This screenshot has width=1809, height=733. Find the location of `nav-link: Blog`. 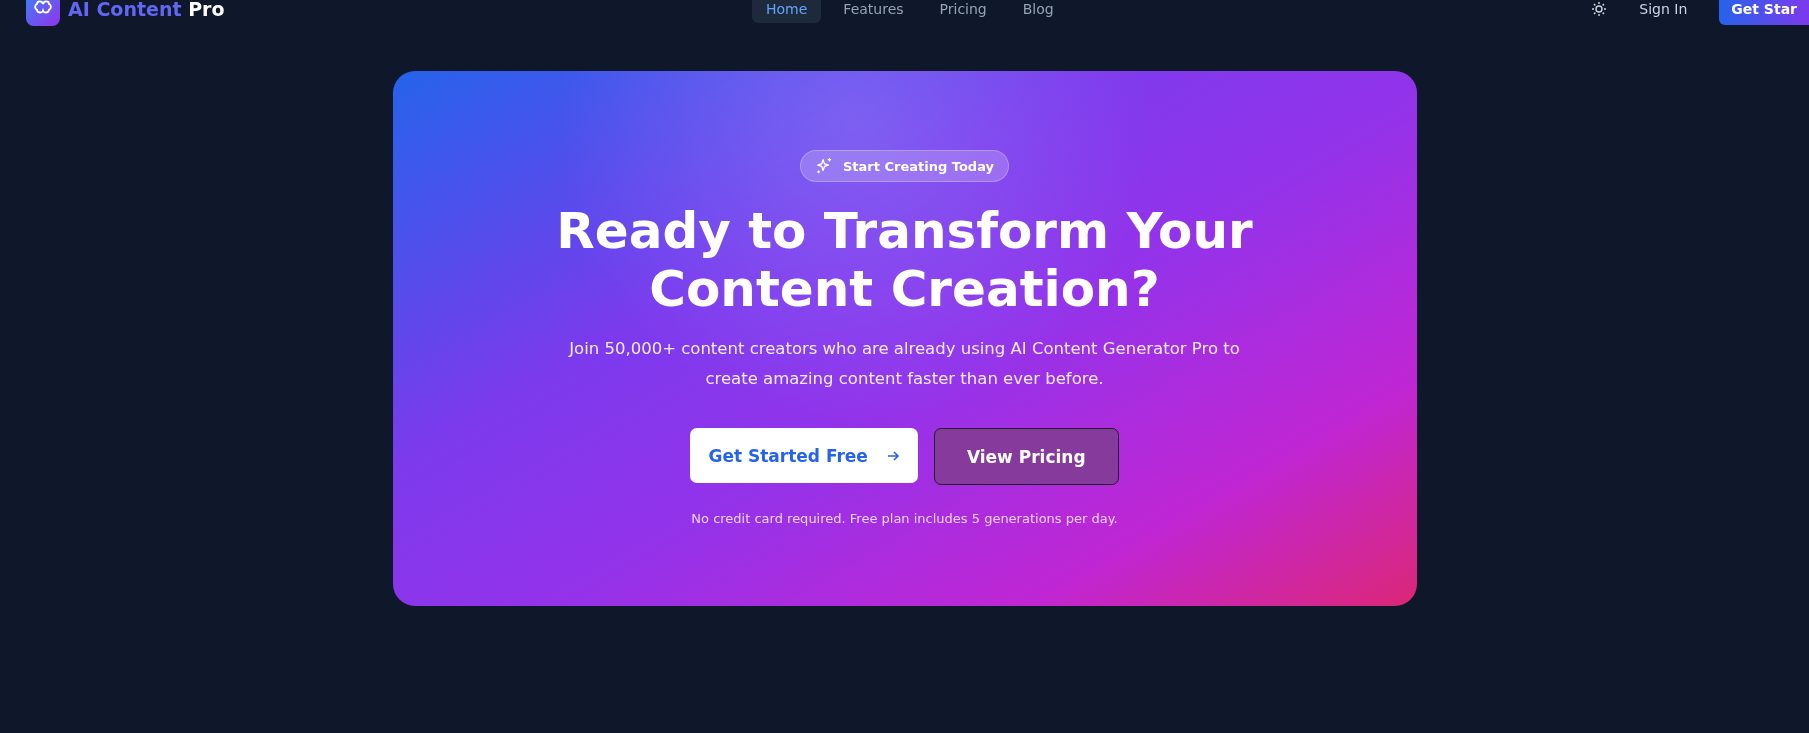

nav-link: Blog is located at coordinates (1038, 11).